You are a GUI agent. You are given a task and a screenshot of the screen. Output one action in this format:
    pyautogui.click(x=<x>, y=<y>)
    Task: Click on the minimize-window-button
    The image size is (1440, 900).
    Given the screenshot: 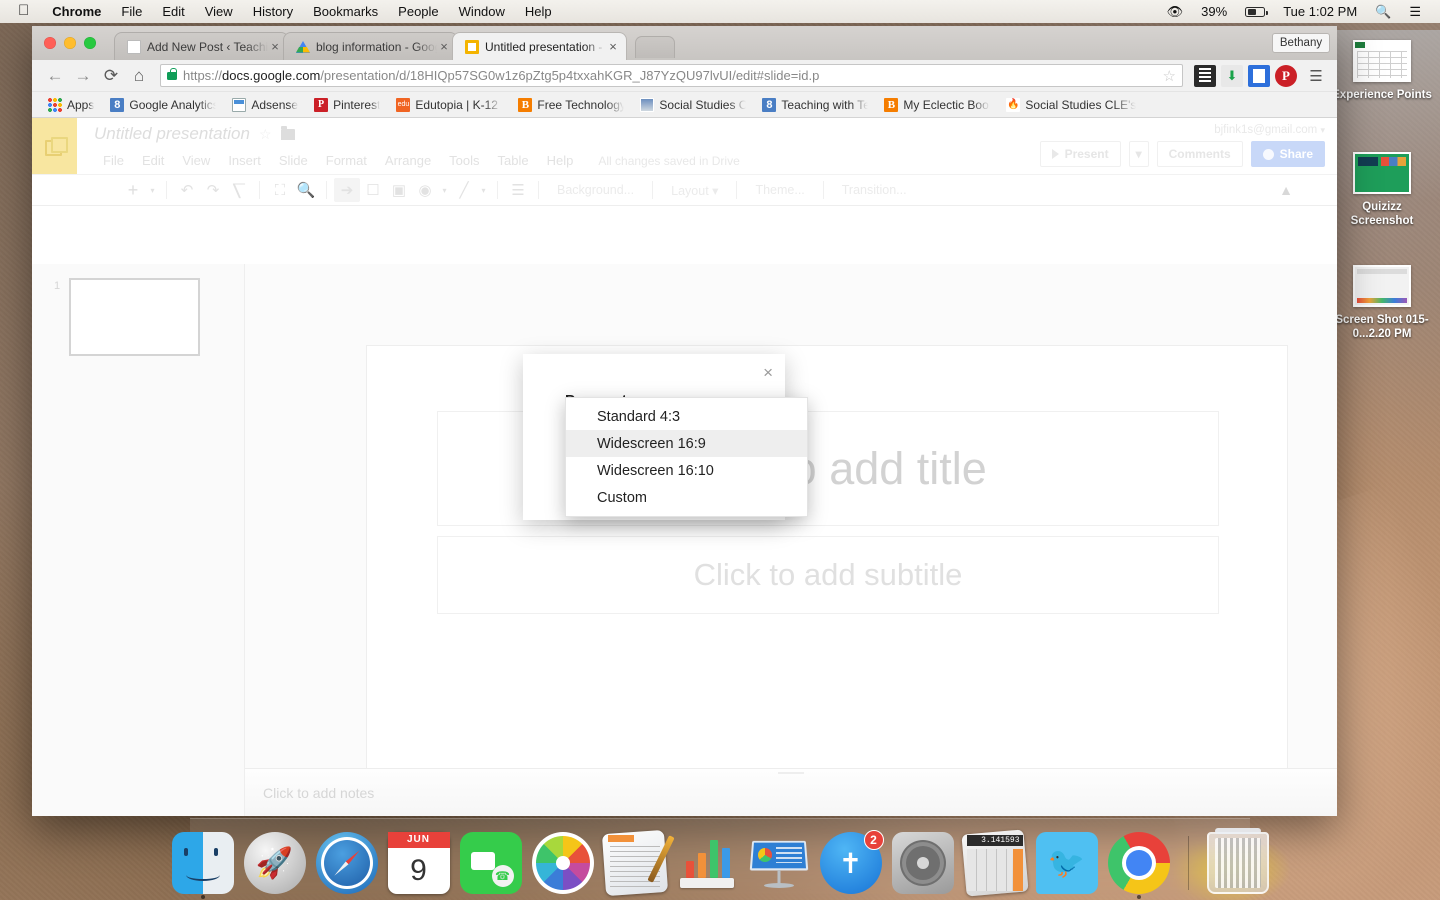 What is the action you would take?
    pyautogui.click(x=70, y=43)
    